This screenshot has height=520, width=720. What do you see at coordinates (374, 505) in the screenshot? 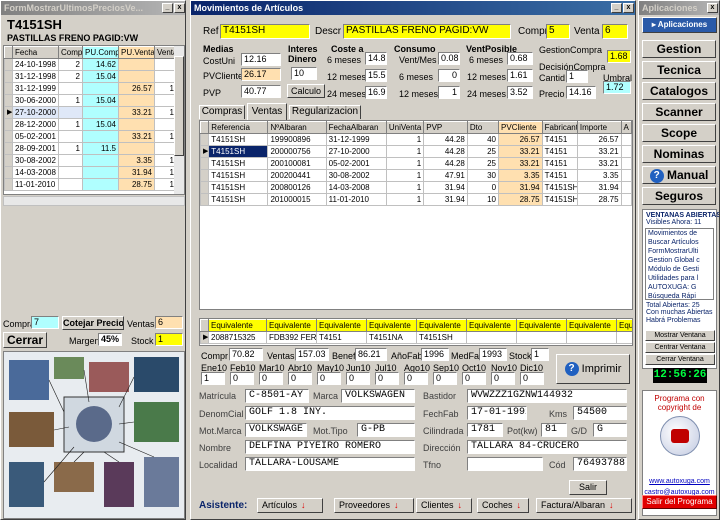
I see `nav-proveedores-button: Proveedores ↓` at bounding box center [374, 505].